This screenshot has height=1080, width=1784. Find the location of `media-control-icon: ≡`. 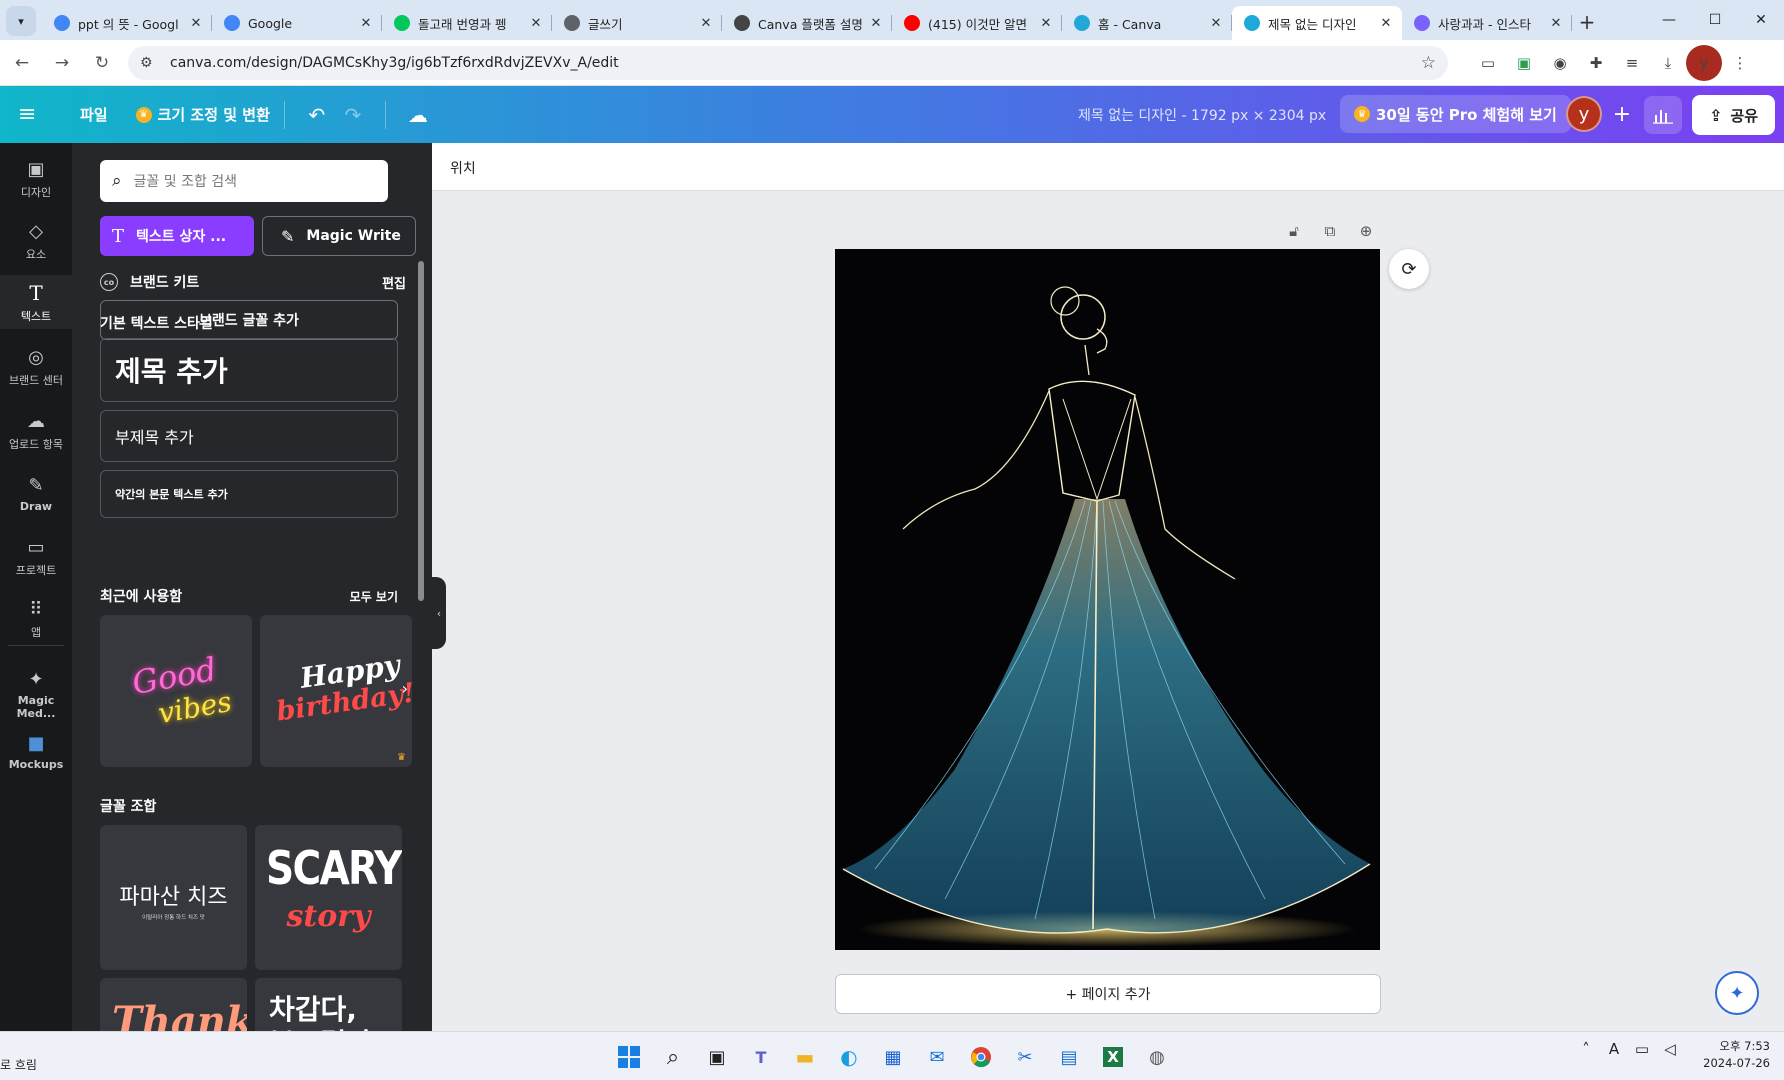

media-control-icon: ≡ is located at coordinates (1632, 63).